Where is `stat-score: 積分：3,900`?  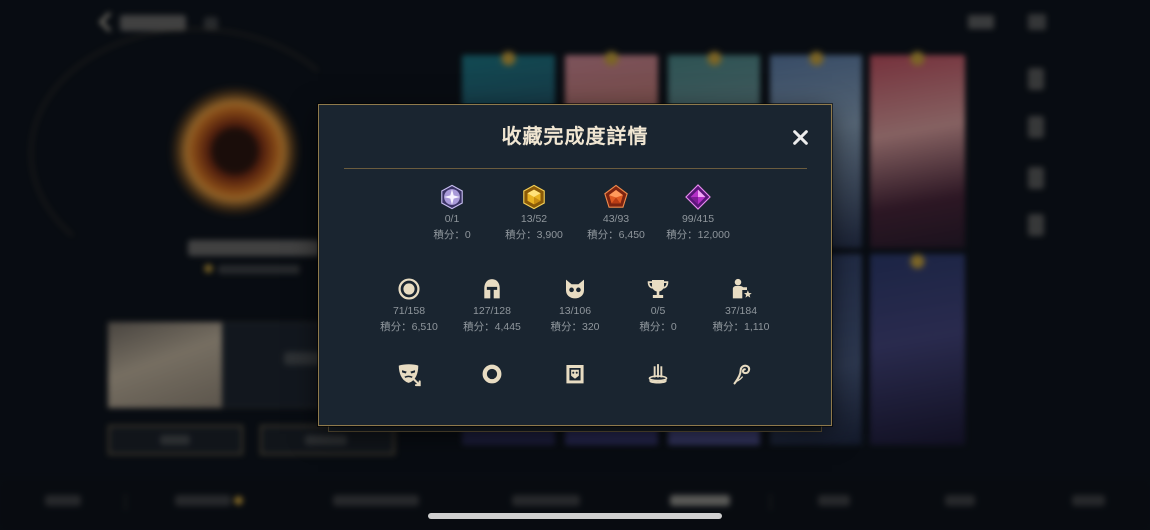 stat-score: 積分：3,900 is located at coordinates (534, 235).